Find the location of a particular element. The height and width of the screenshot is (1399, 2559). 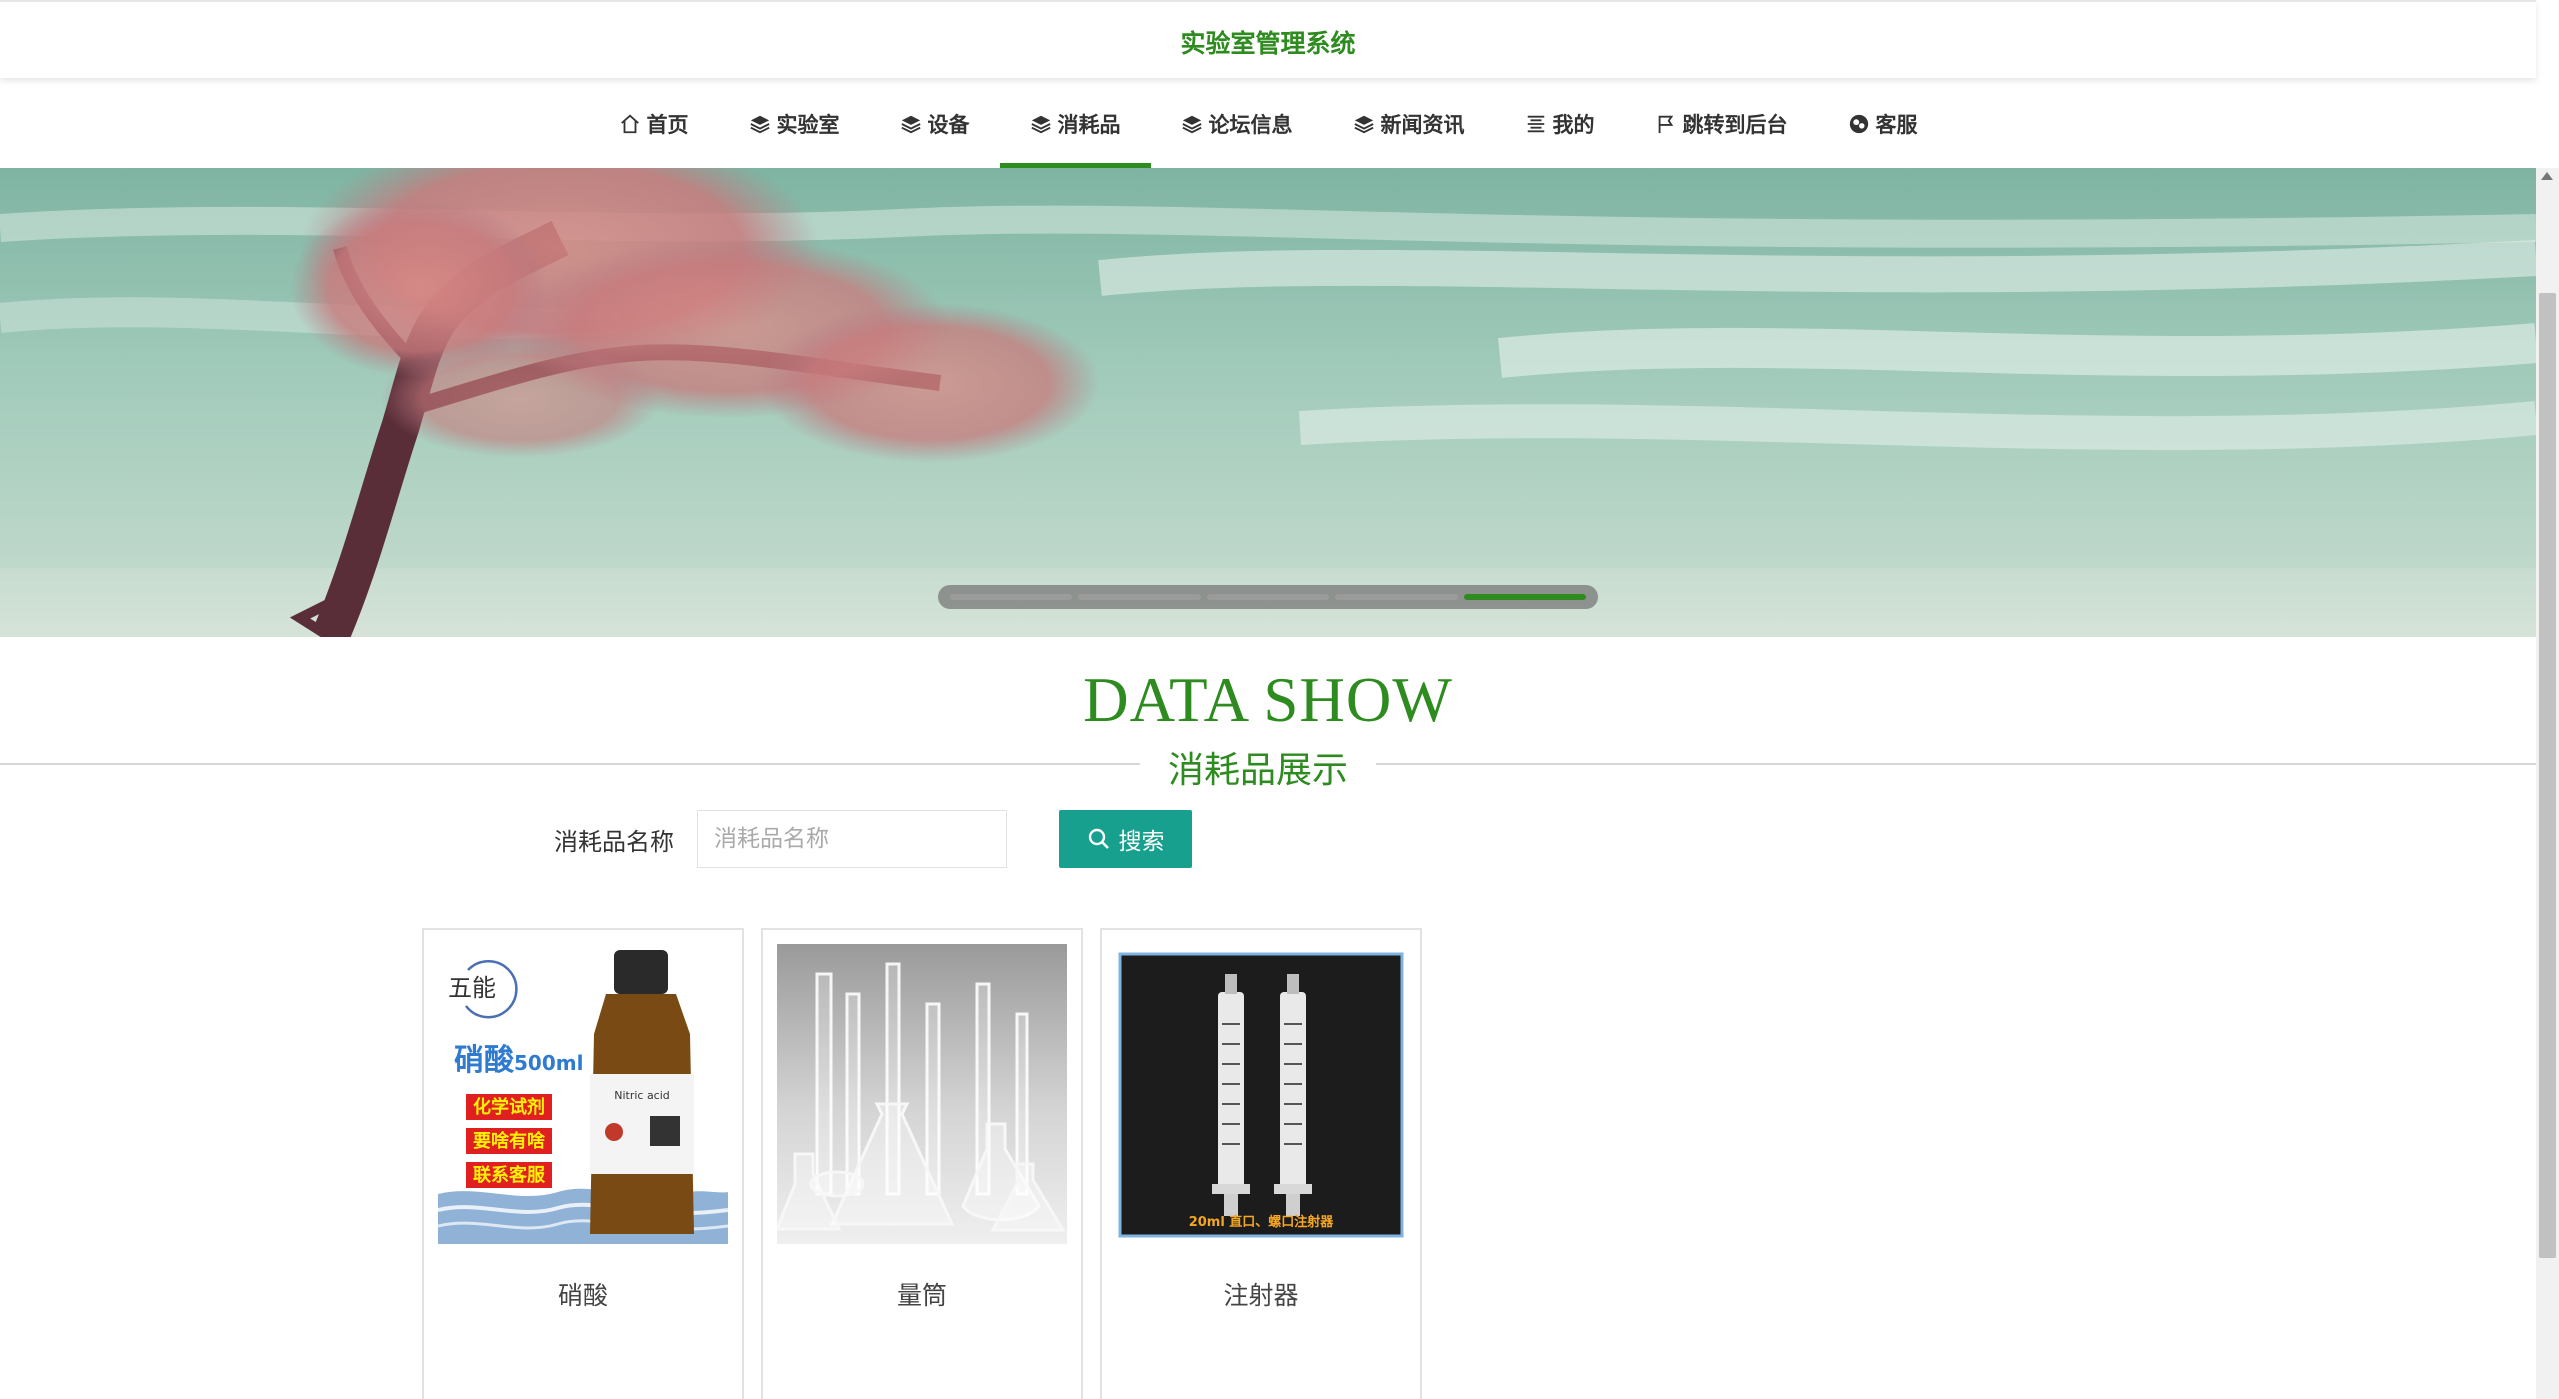

product-image-caption: 20ml 直口、螺口注射器 is located at coordinates (1262, 1222).